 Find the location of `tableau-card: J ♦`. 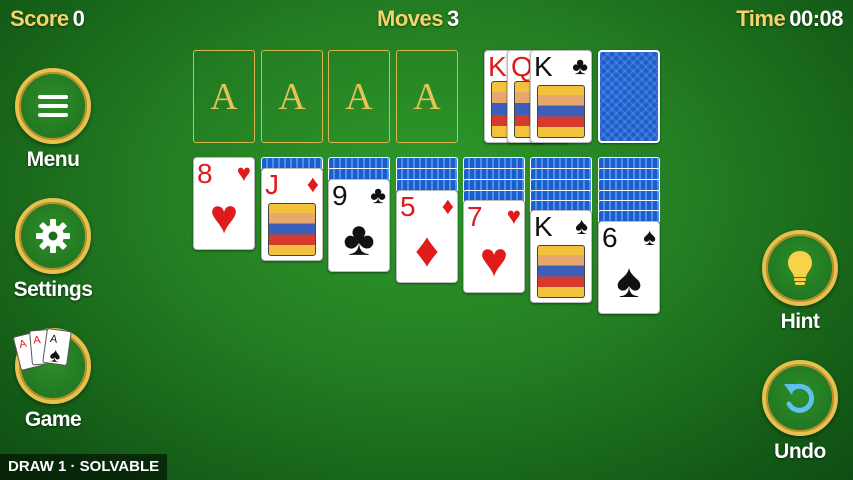

tableau-card: J ♦ is located at coordinates (292, 214).